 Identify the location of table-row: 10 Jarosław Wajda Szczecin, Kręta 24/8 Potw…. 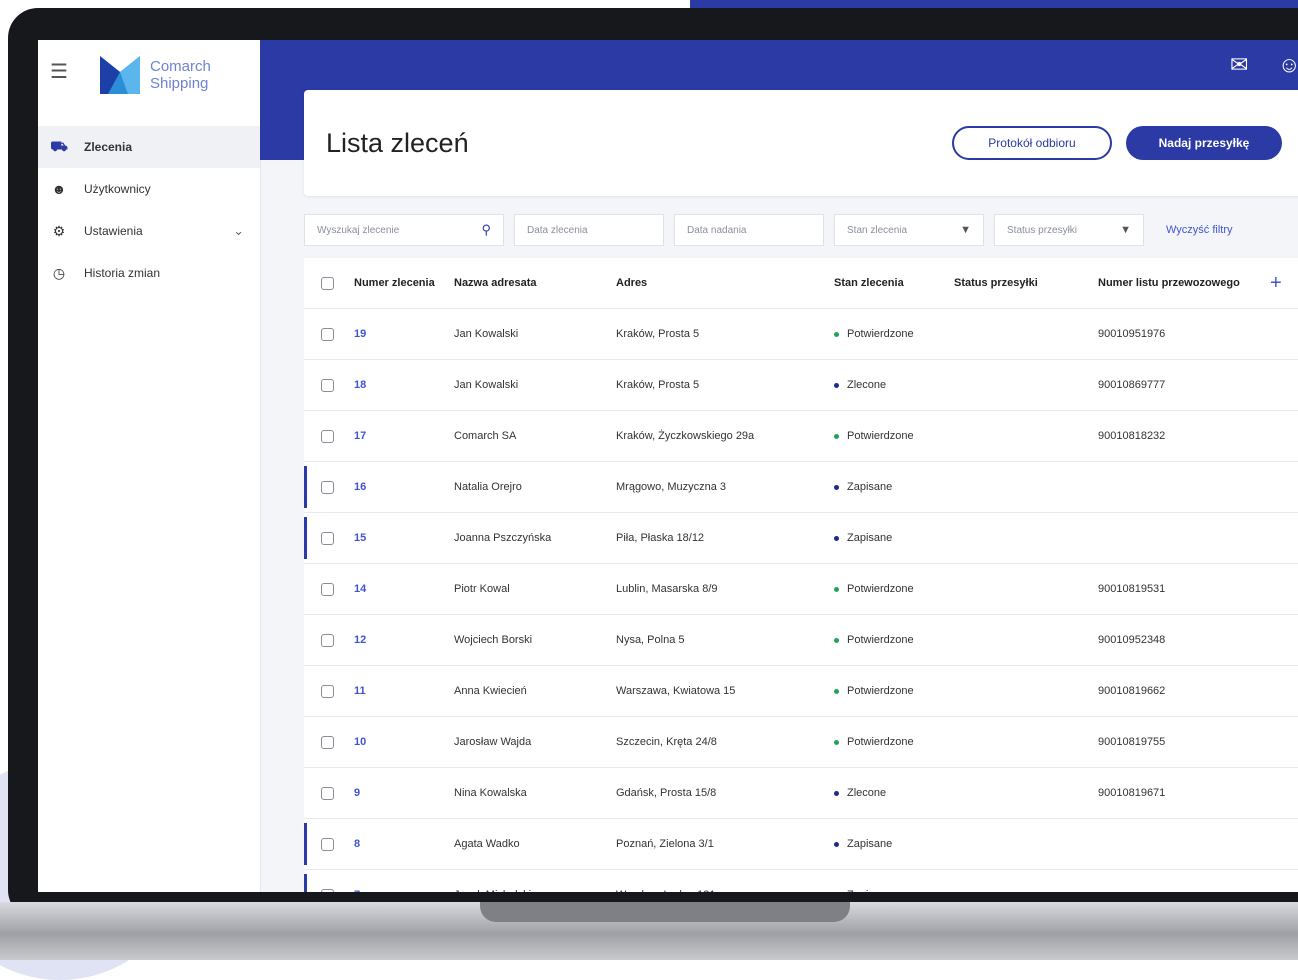
(801, 742).